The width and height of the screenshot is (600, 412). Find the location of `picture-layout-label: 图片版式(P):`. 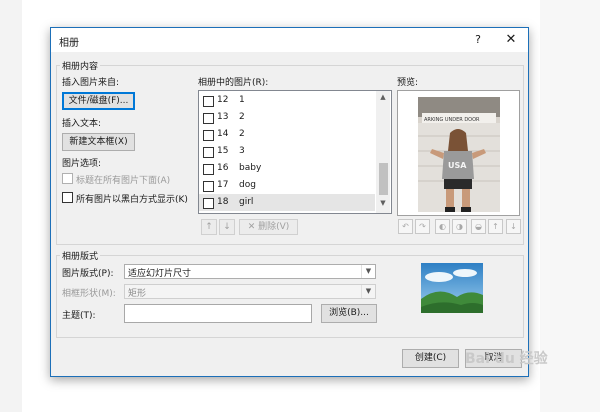

picture-layout-label: 图片版式(P): is located at coordinates (88, 274).